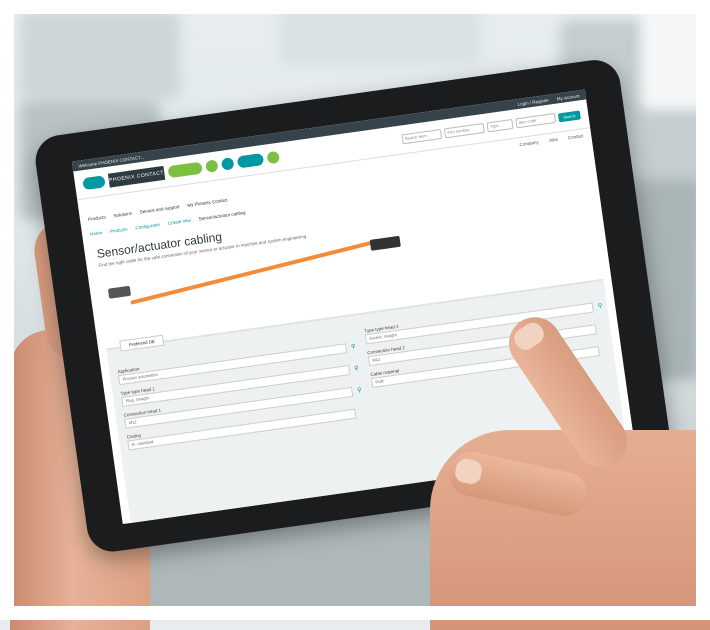 The image size is (710, 630). I want to click on nav-my-account: My Phoenix Contact, so click(207, 202).